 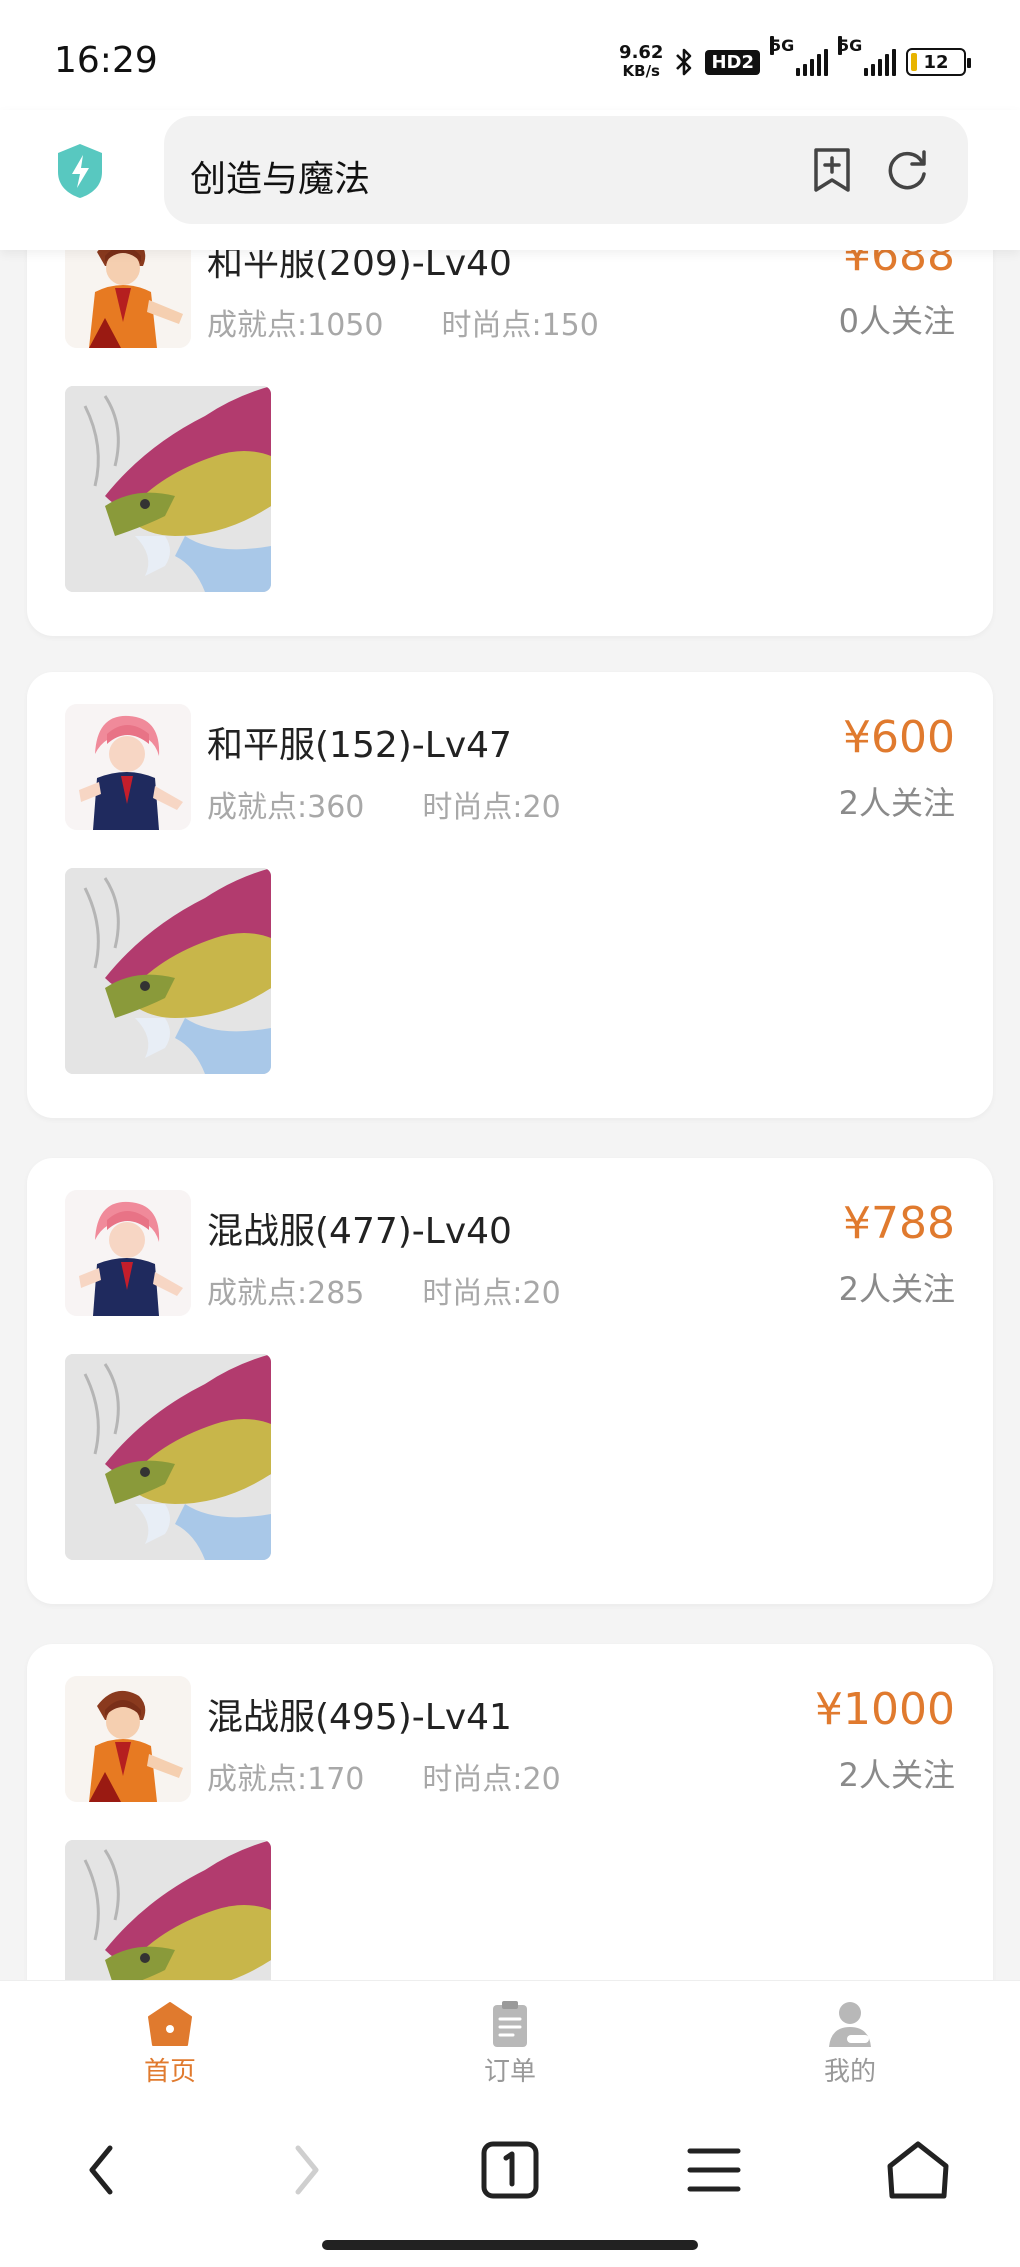 I want to click on listing-stats: 成就点:285 时尚点:20, so click(x=384, y=1290).